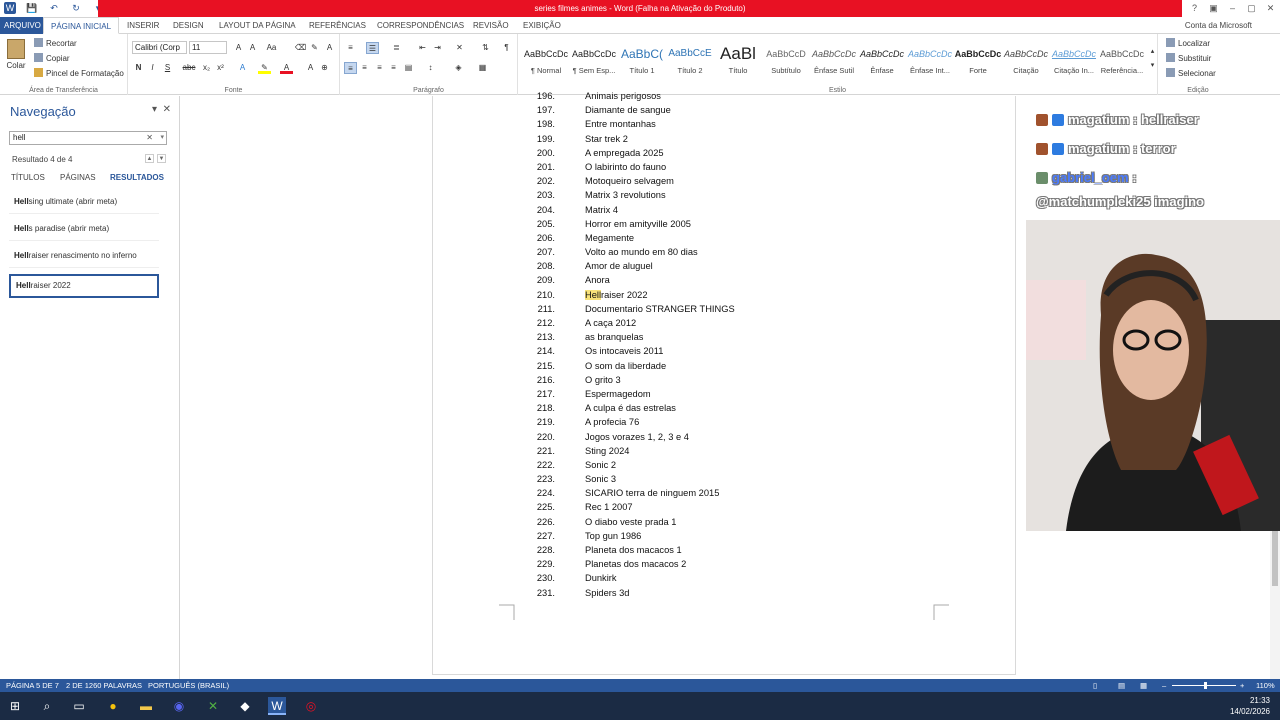 The image size is (1280, 720). Describe the element at coordinates (379, 68) in the screenshot. I see `align-right-icon: ≡` at that location.